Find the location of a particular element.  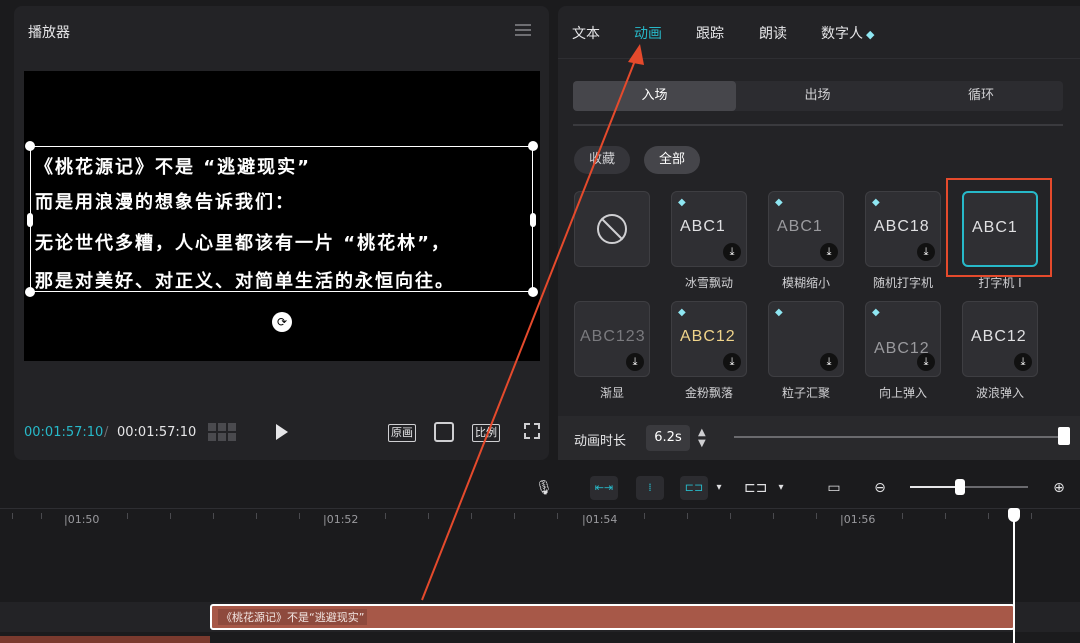

tick-label: |01:56 is located at coordinates (858, 519).